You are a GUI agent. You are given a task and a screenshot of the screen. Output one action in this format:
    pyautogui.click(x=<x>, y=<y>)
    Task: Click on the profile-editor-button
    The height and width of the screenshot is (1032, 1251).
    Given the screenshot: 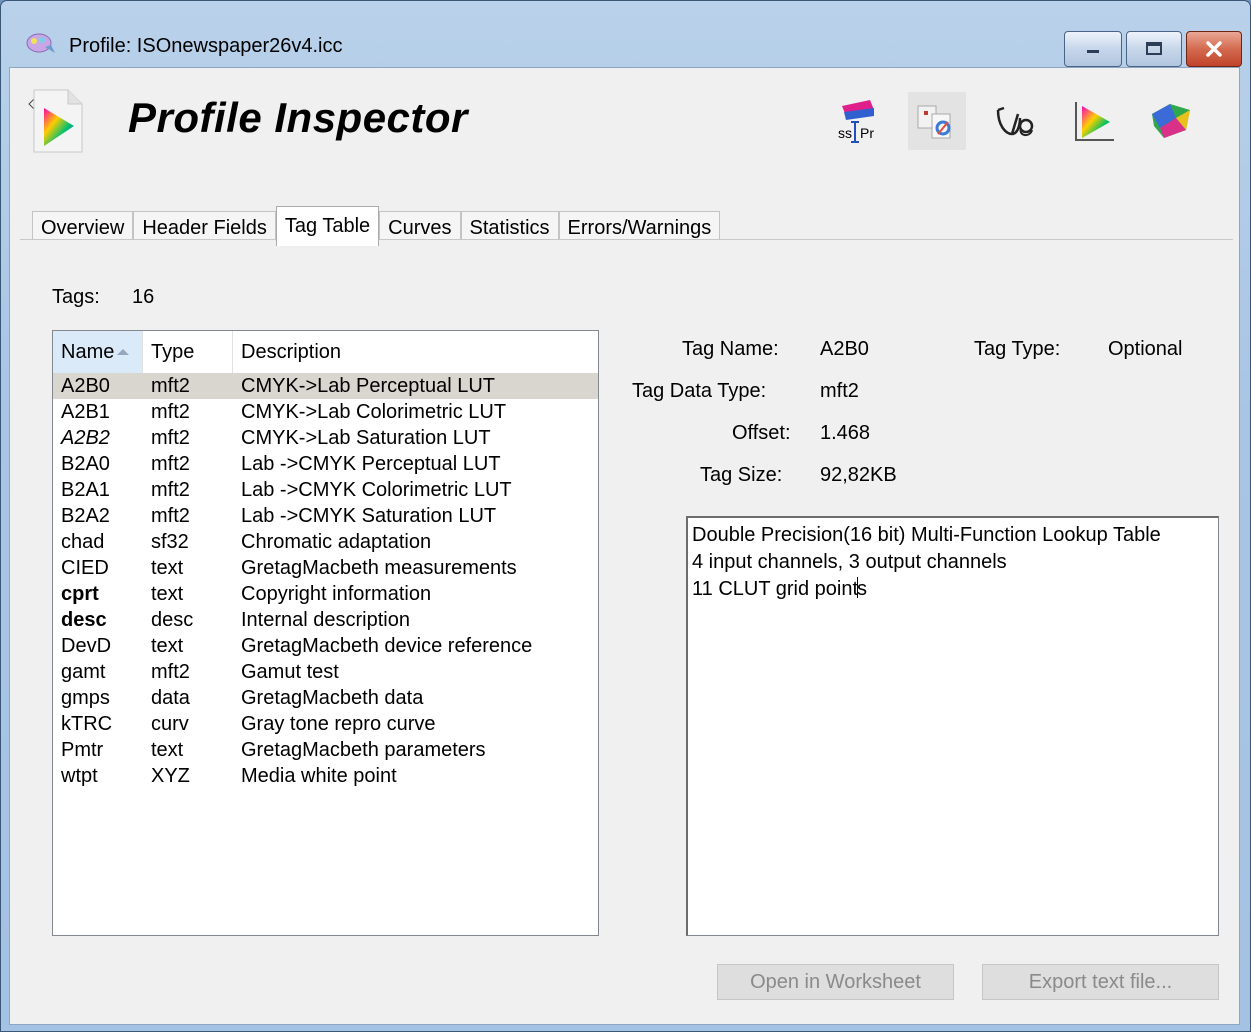 What is the action you would take?
    pyautogui.click(x=937, y=121)
    